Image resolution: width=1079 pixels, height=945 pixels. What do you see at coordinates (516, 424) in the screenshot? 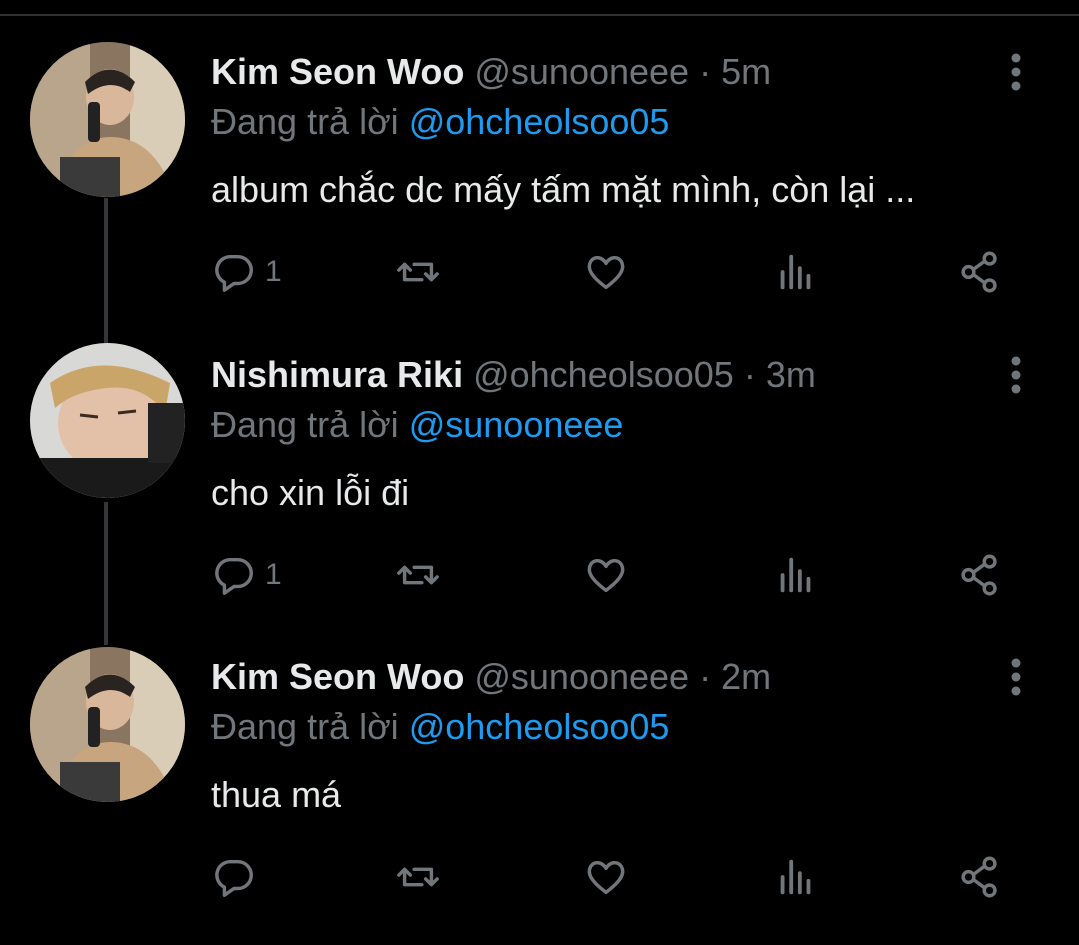
I see `mention-link: @sunooneee` at bounding box center [516, 424].